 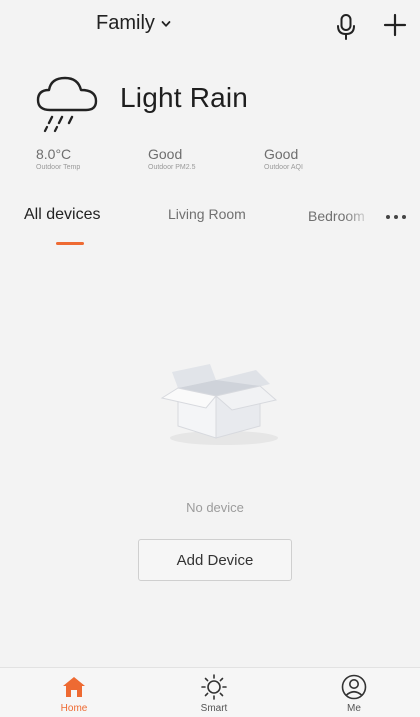 I want to click on stat-outdoor-temp: 8.0°C Outdoor Temp, so click(x=58, y=158).